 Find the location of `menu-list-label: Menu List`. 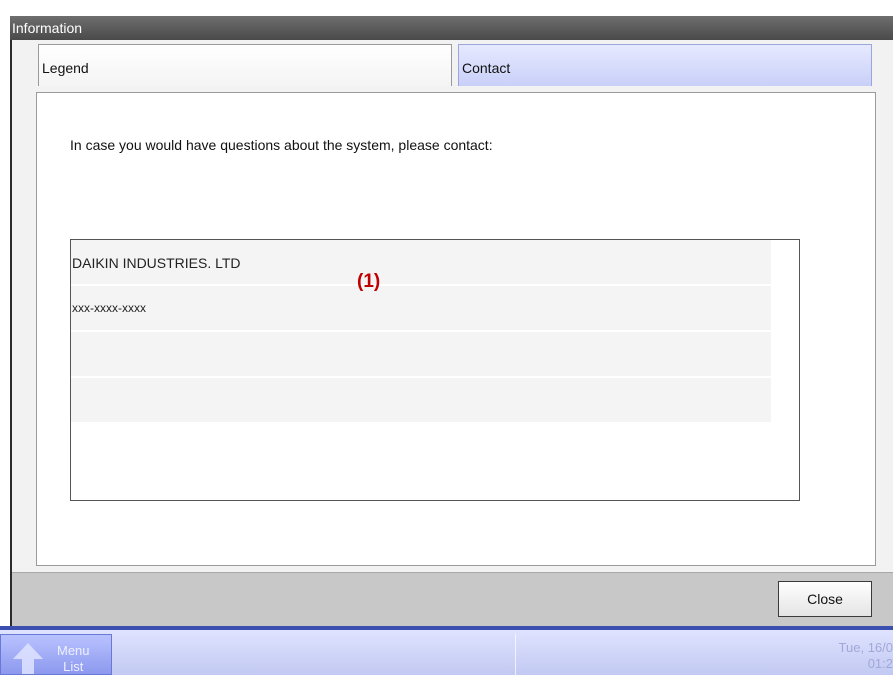

menu-list-label: Menu List is located at coordinates (73, 658).